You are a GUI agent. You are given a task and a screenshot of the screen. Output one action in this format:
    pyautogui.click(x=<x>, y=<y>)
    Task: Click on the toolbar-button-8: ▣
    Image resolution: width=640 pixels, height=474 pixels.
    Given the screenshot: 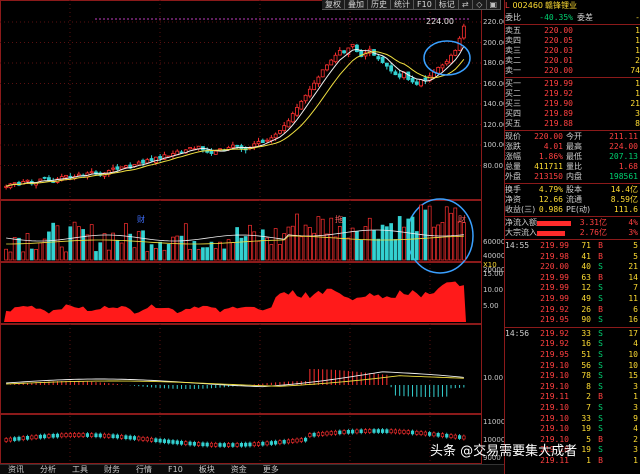 What is the action you would take?
    pyautogui.click(x=493, y=5)
    